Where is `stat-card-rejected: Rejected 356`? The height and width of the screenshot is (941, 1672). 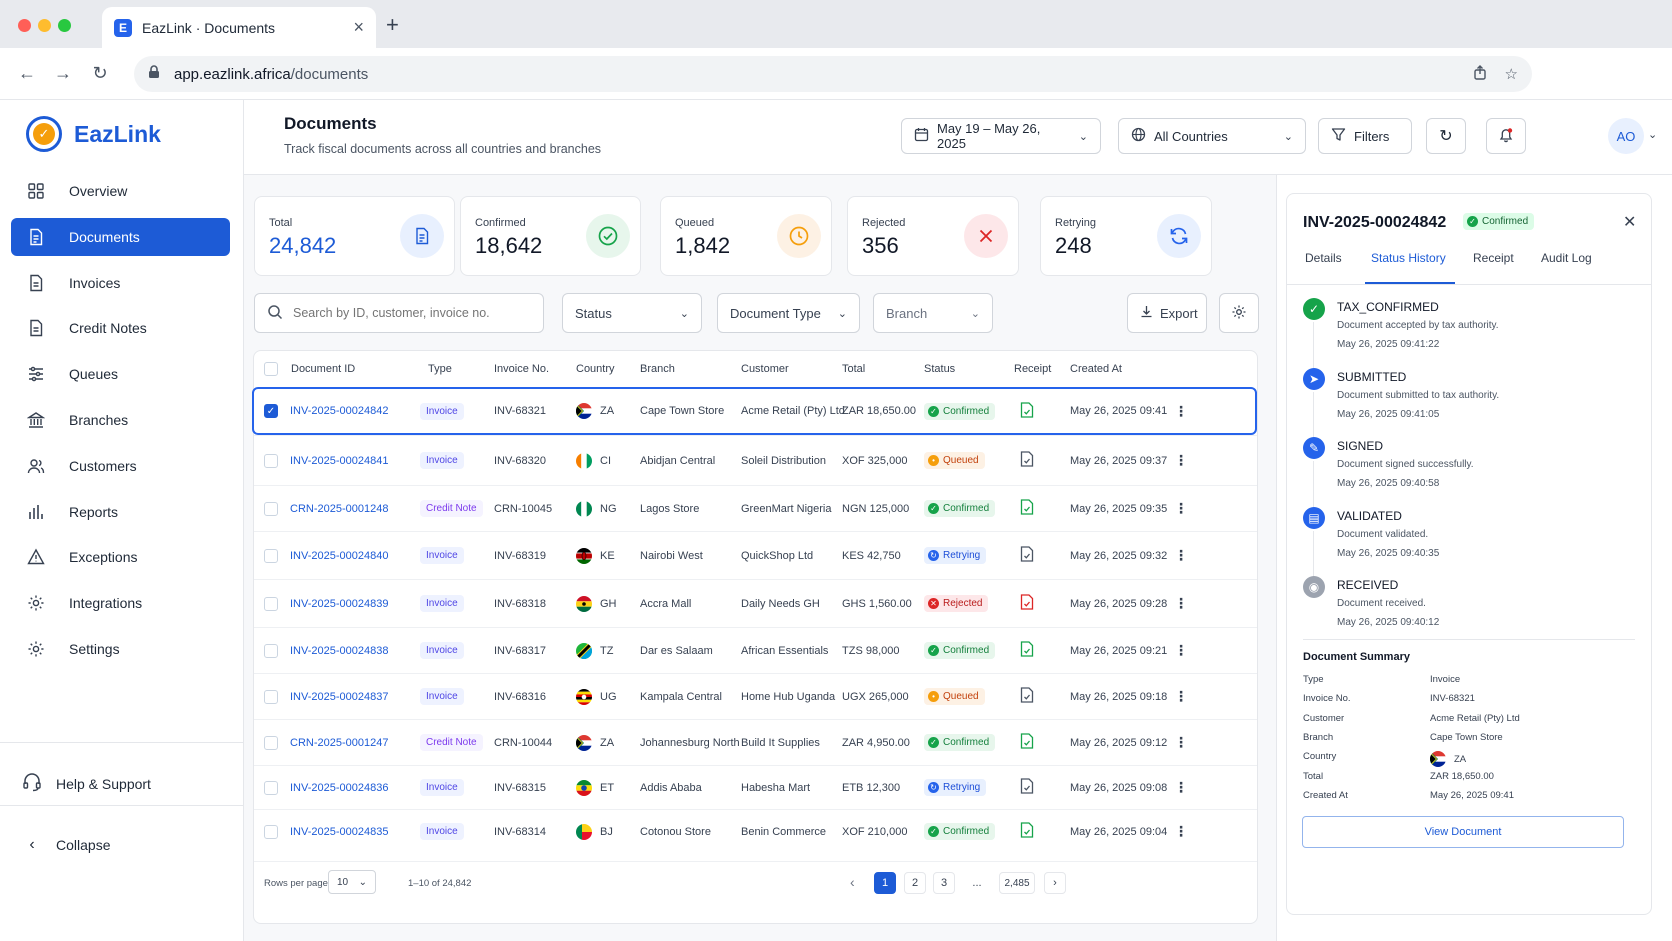
stat-card-rejected: Rejected 356 is located at coordinates (933, 236).